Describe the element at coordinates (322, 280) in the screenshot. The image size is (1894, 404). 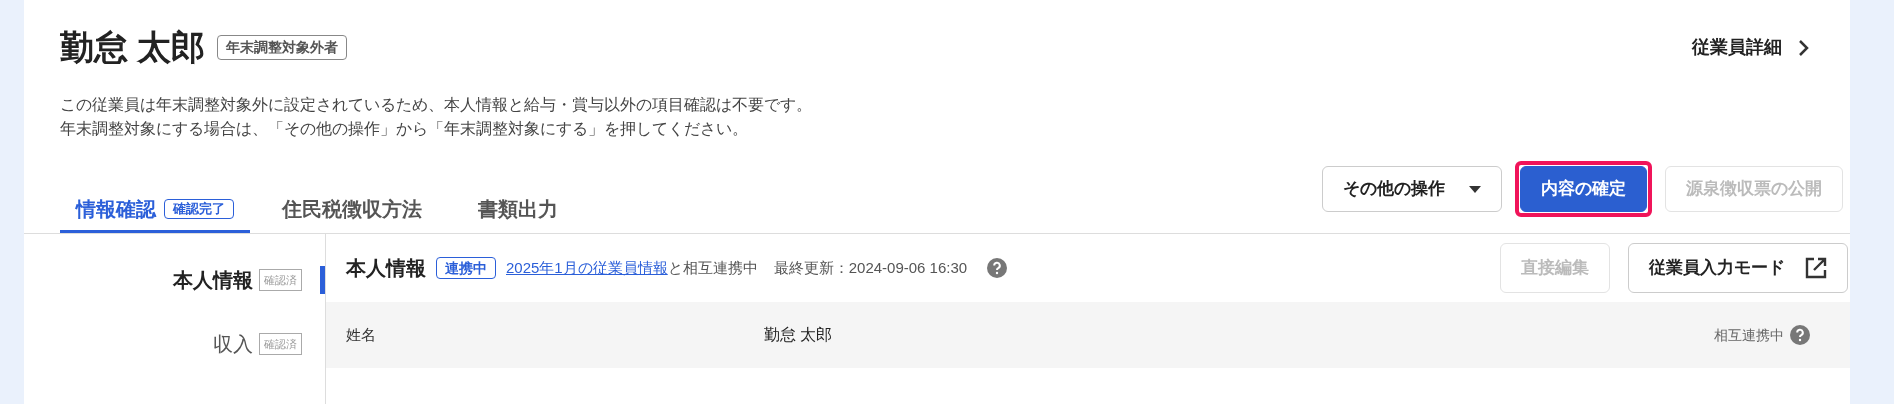
I see `active-indicator` at that location.